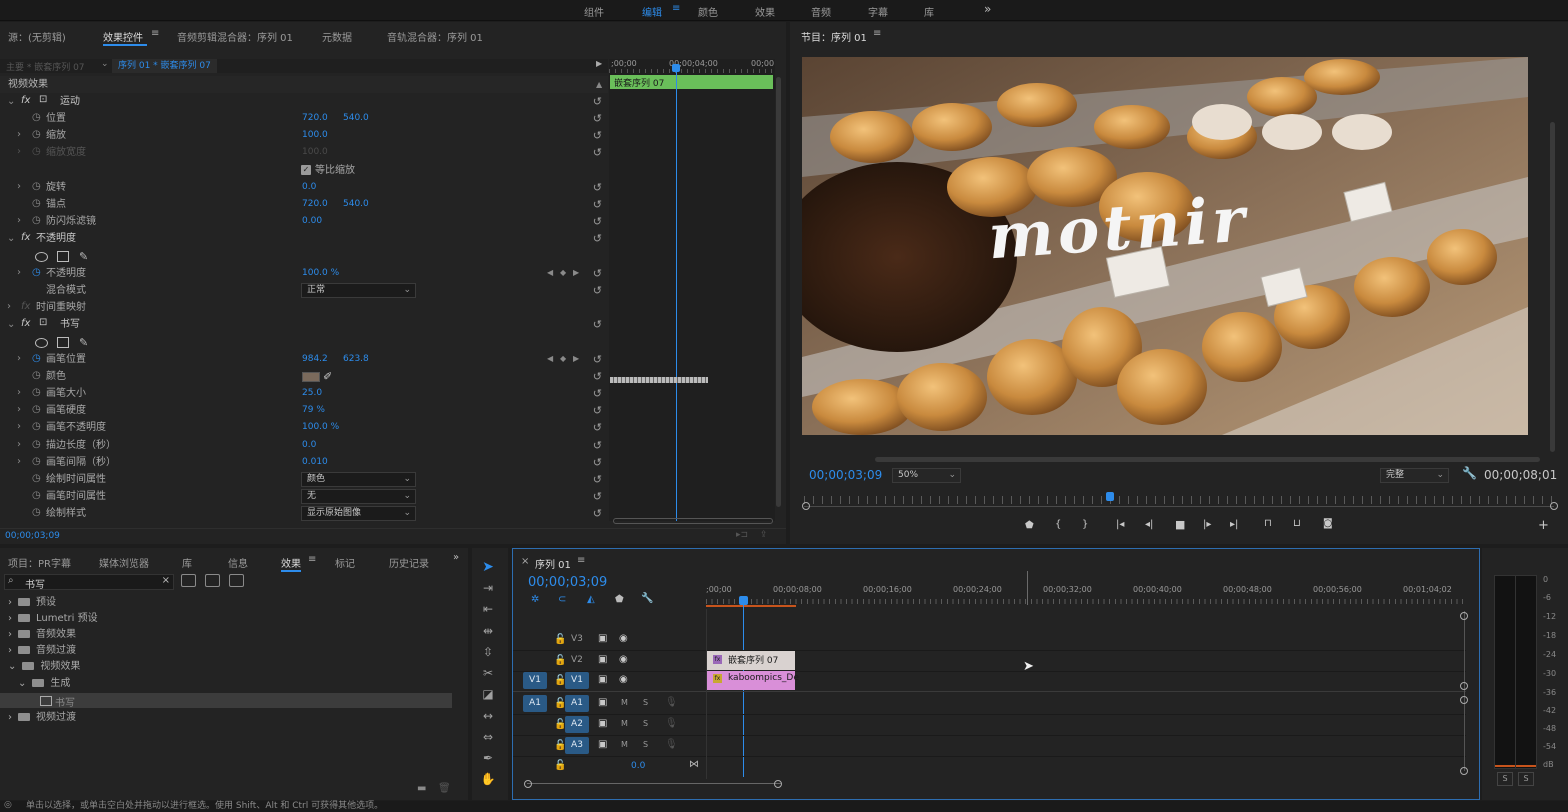 This screenshot has width=1568, height=812. Describe the element at coordinates (671, 702) in the screenshot. I see `microphone-icon: 🎙` at that location.